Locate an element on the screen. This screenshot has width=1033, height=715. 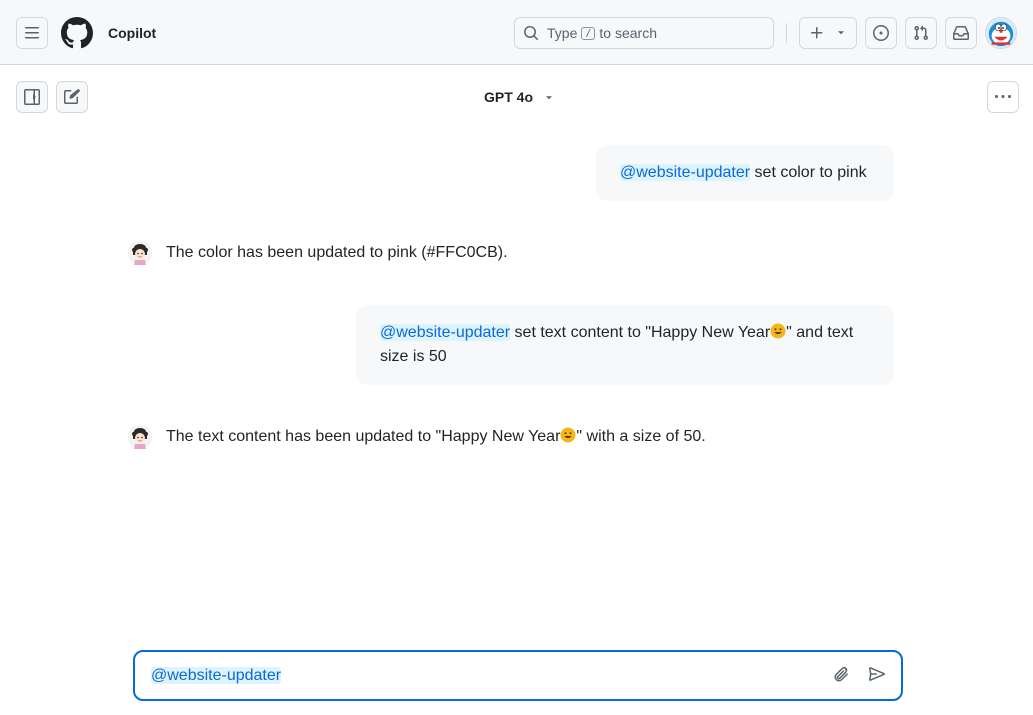
issue-opened-icon is located at coordinates (881, 33).